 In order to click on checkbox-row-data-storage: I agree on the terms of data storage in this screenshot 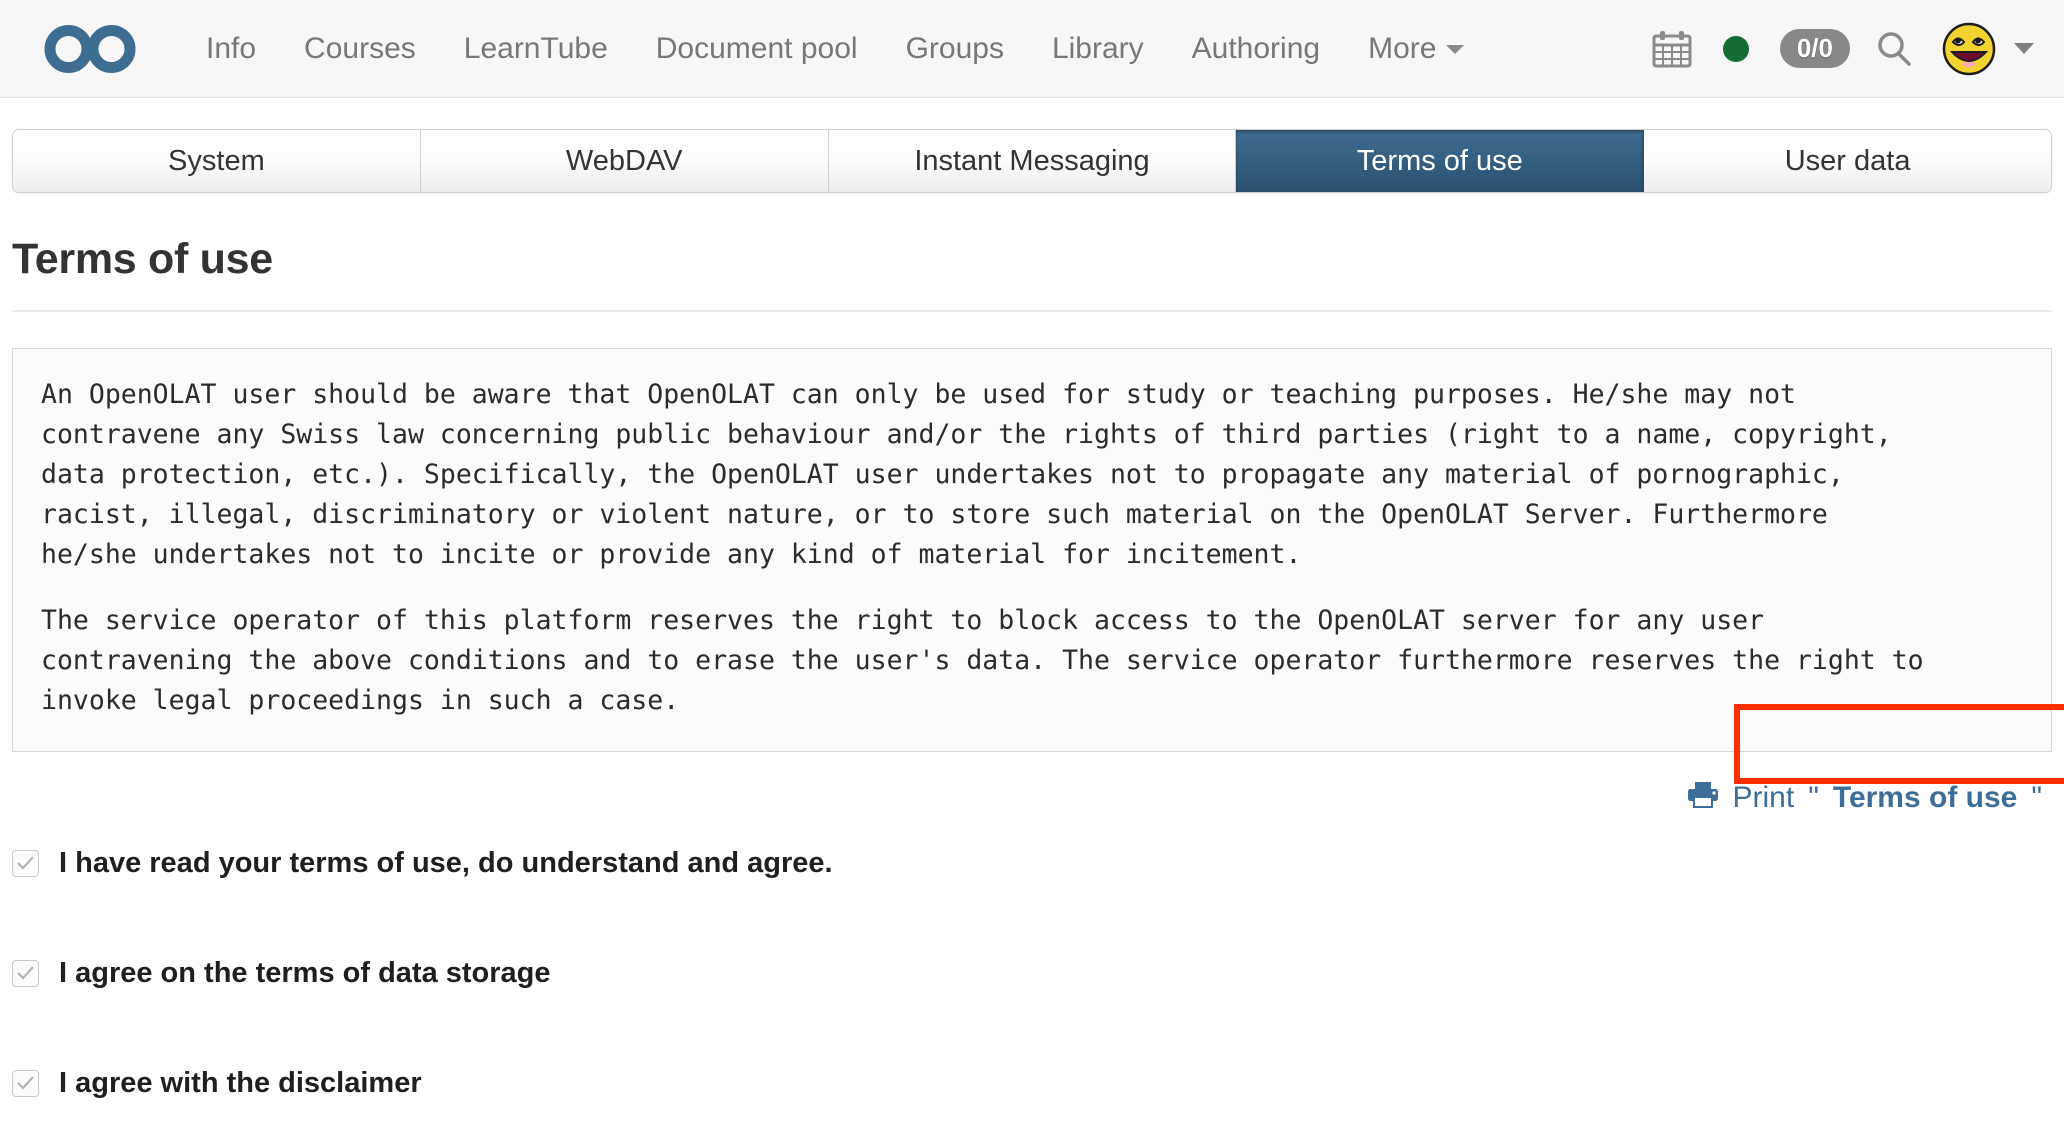, I will do `click(1032, 973)`.